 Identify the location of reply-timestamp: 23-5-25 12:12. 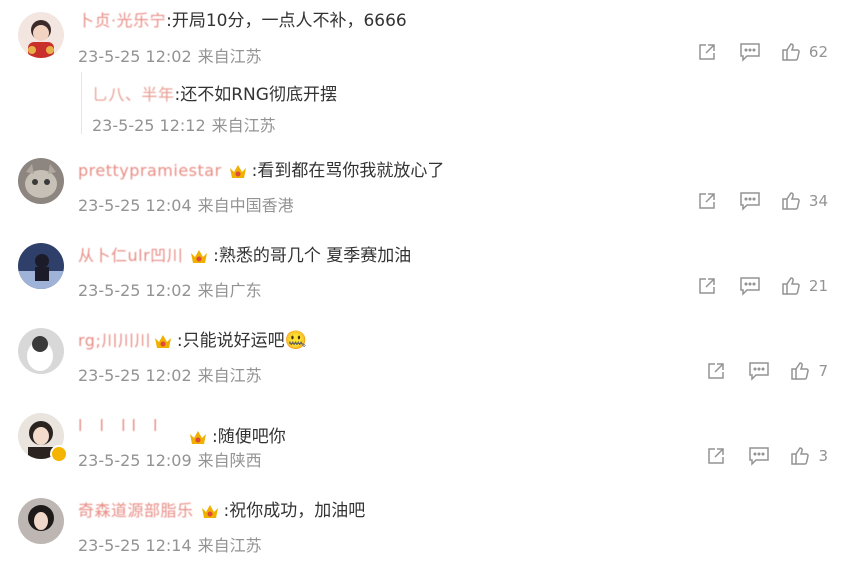
(149, 125).